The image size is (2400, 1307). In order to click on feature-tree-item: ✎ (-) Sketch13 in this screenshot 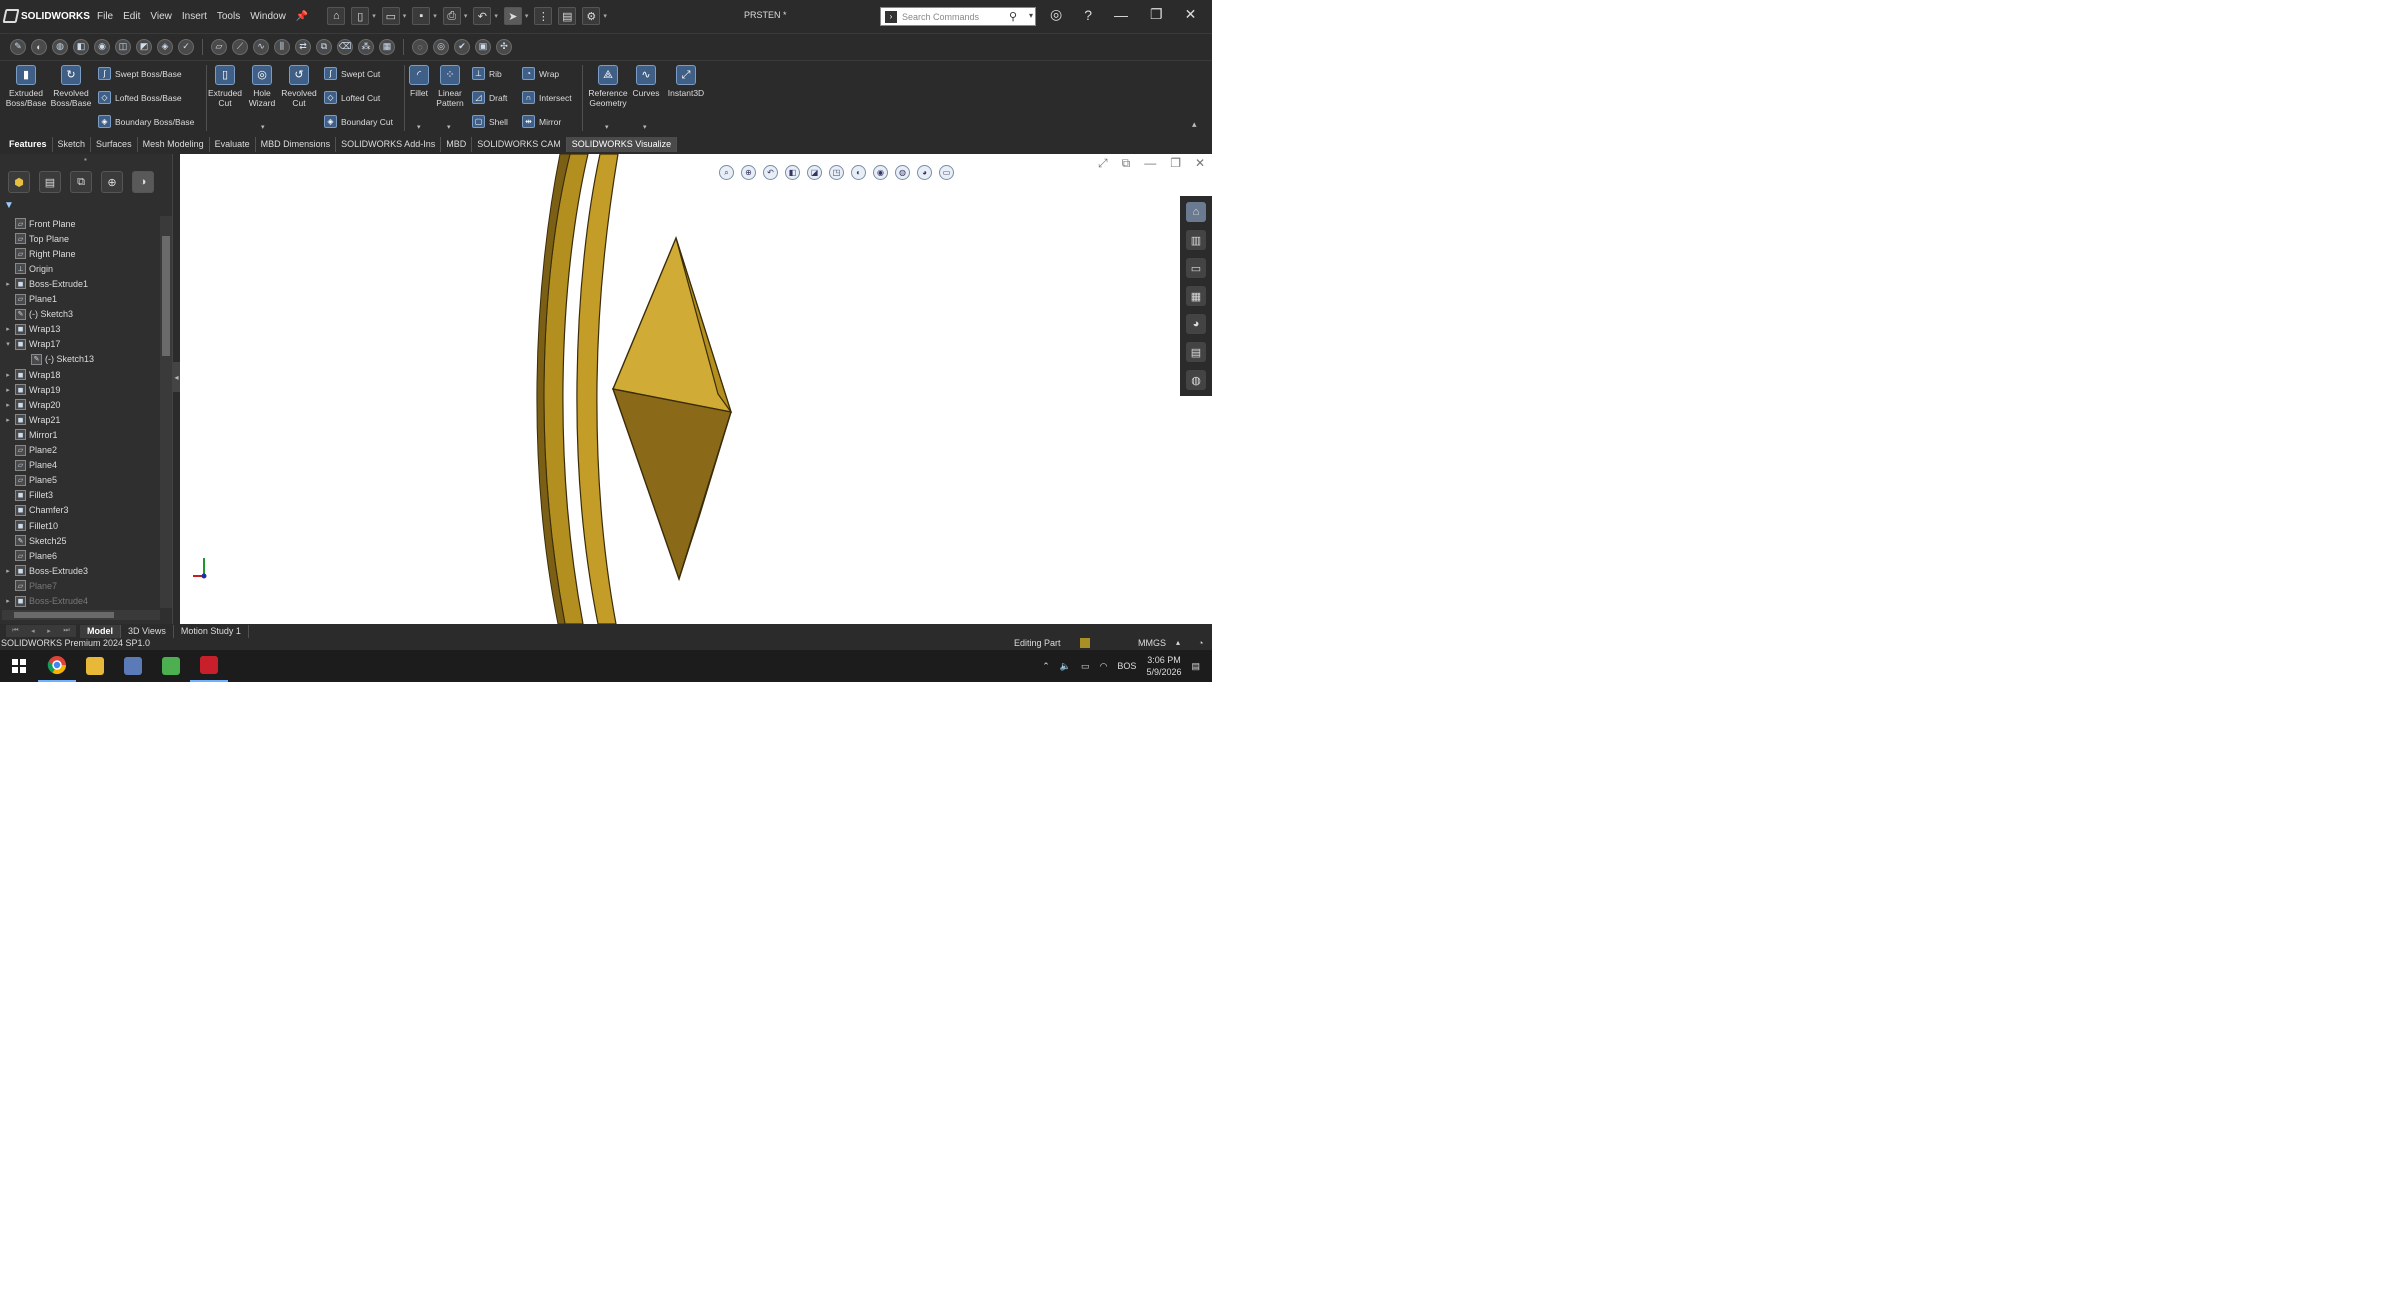, I will do `click(57, 359)`.